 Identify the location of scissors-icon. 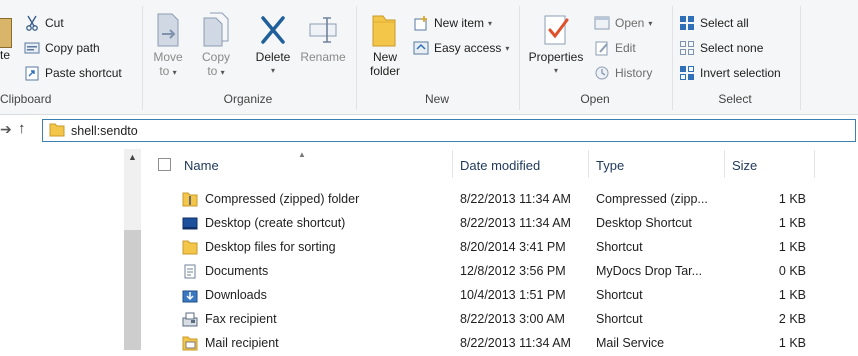
(32, 23).